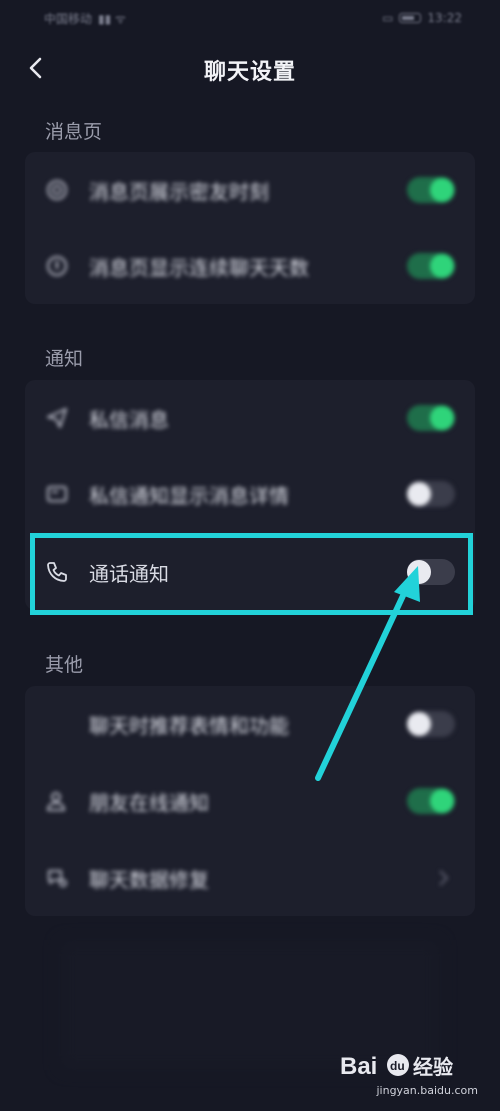 This screenshot has height=1111, width=500. I want to click on svg-text: 经验, so click(433, 1067).